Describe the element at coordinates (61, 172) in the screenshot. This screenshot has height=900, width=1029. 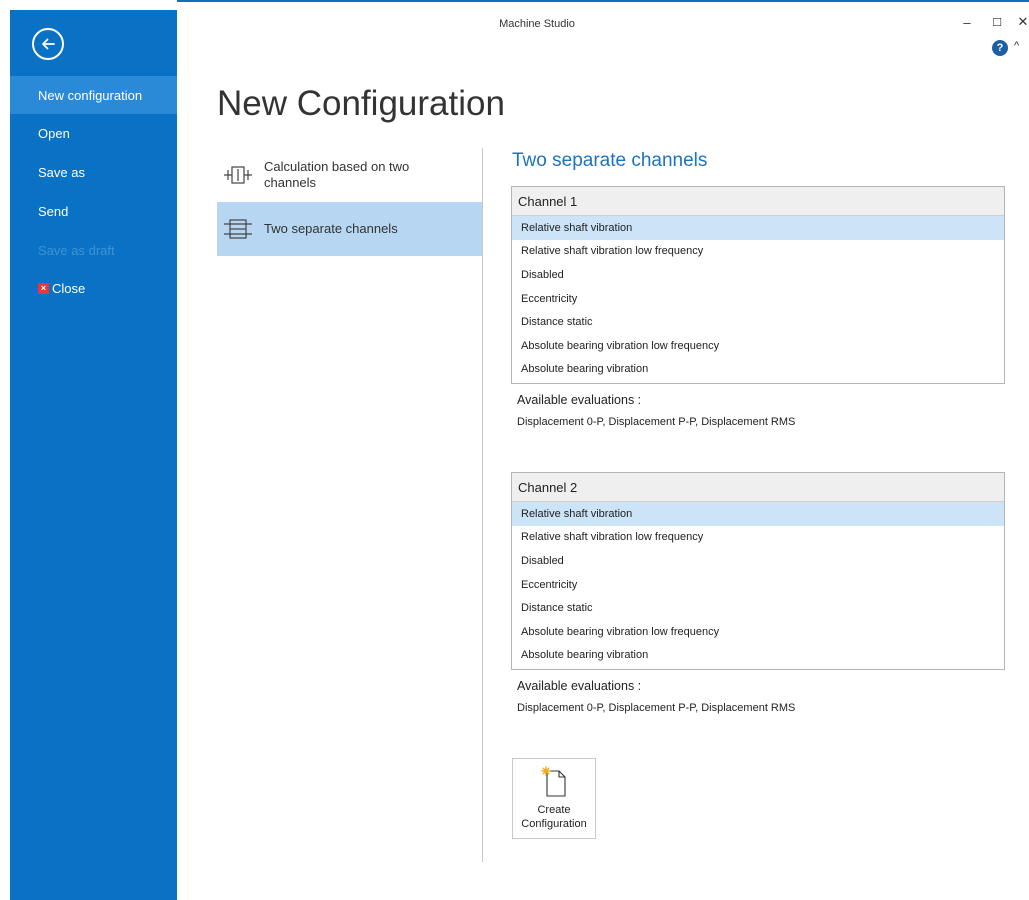
I see `sidebar-item-label: Save as` at that location.